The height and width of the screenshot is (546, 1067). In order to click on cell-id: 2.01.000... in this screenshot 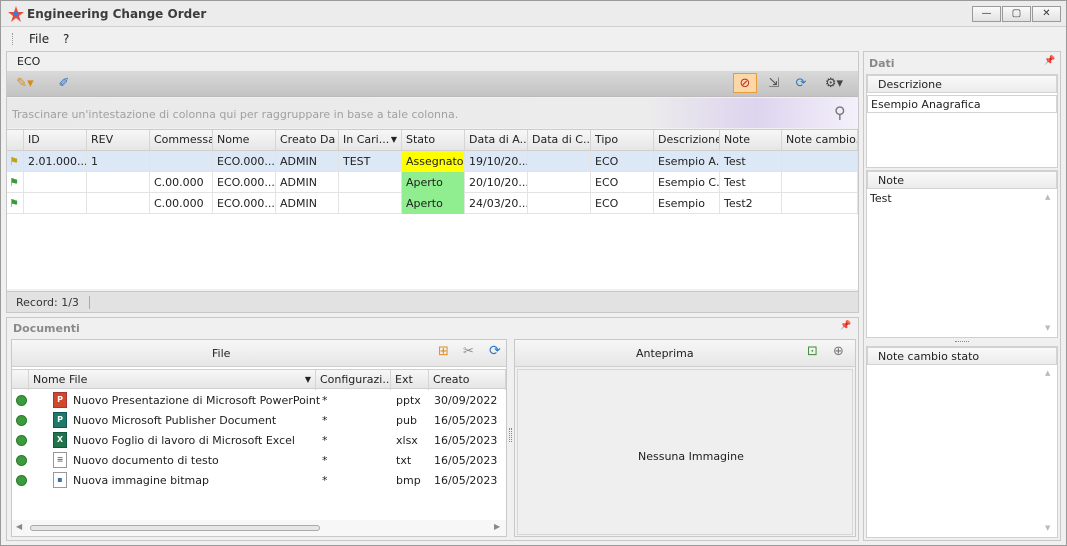, I will do `click(55, 161)`.